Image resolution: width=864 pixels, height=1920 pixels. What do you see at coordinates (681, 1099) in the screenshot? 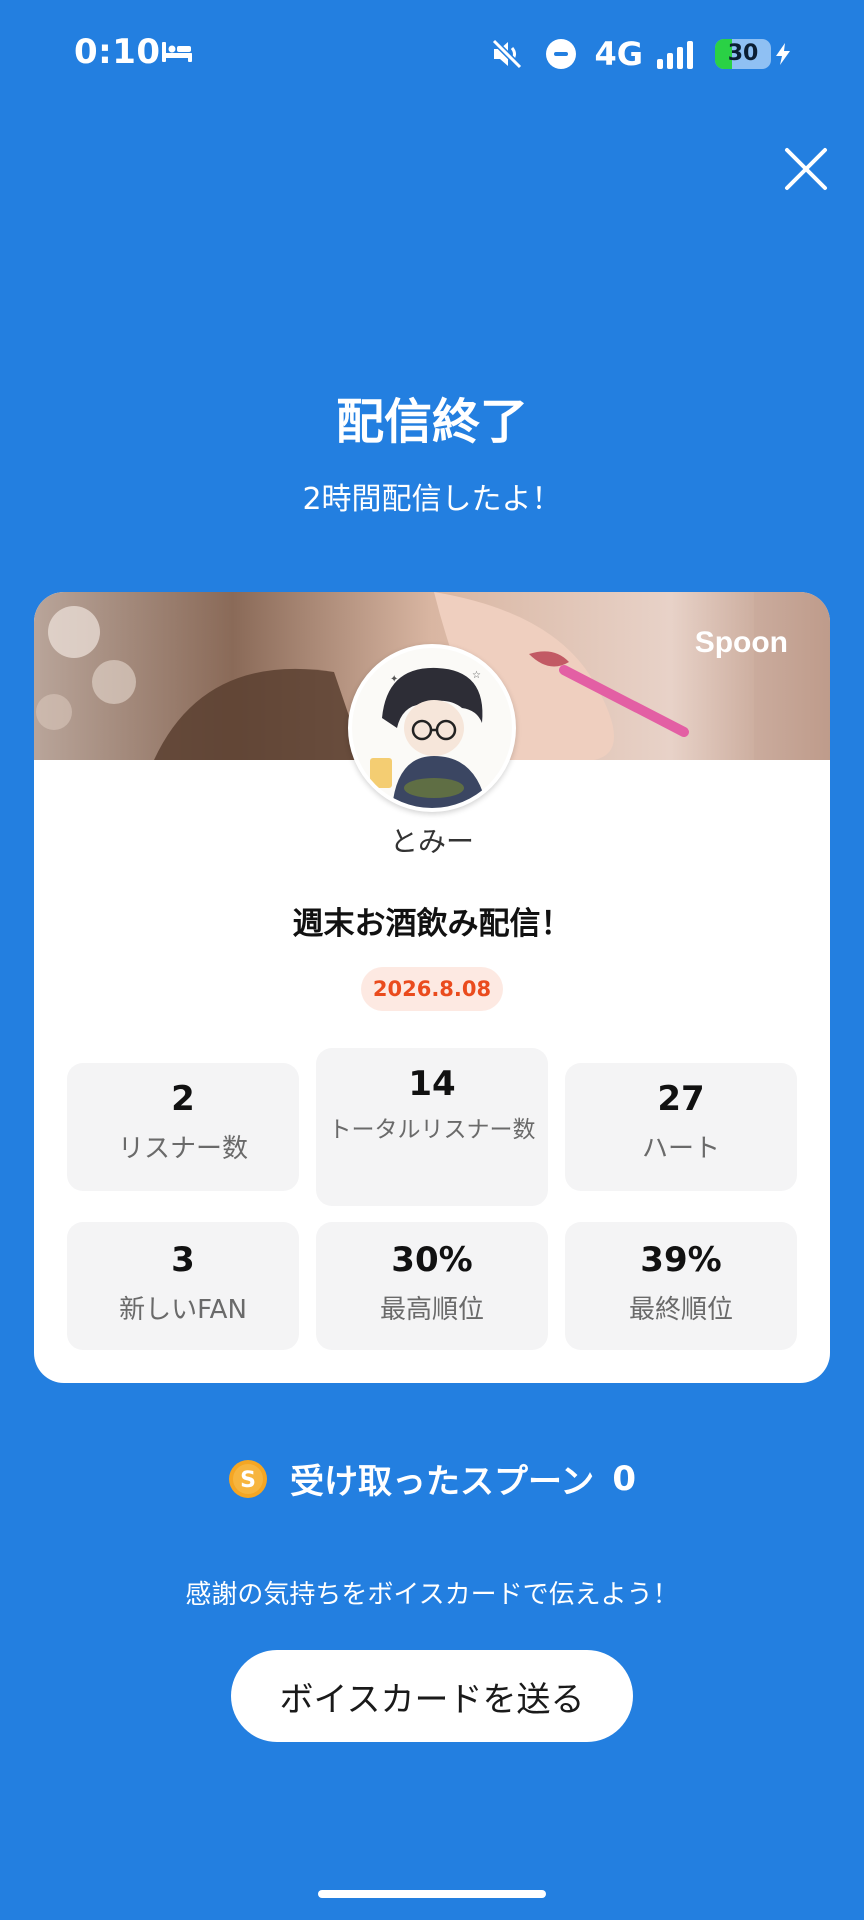
I see `stat-value: 27` at bounding box center [681, 1099].